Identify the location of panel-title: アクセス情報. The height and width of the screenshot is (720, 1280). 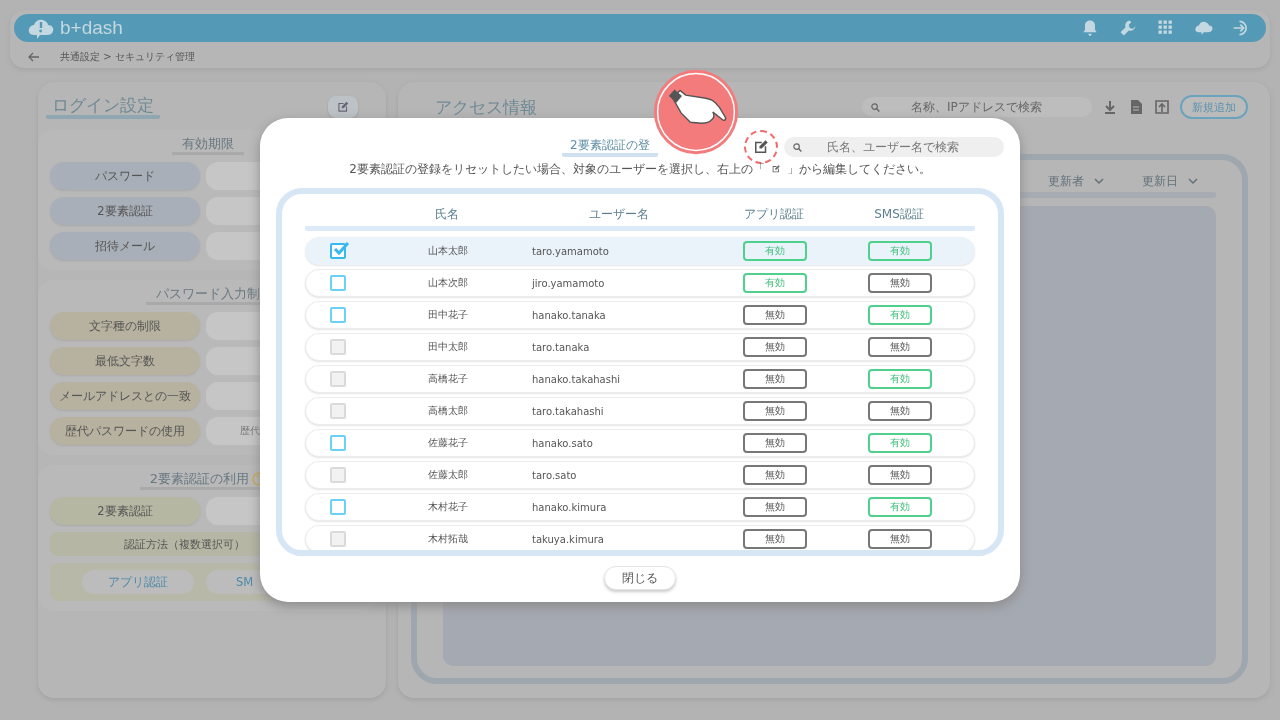
(486, 107).